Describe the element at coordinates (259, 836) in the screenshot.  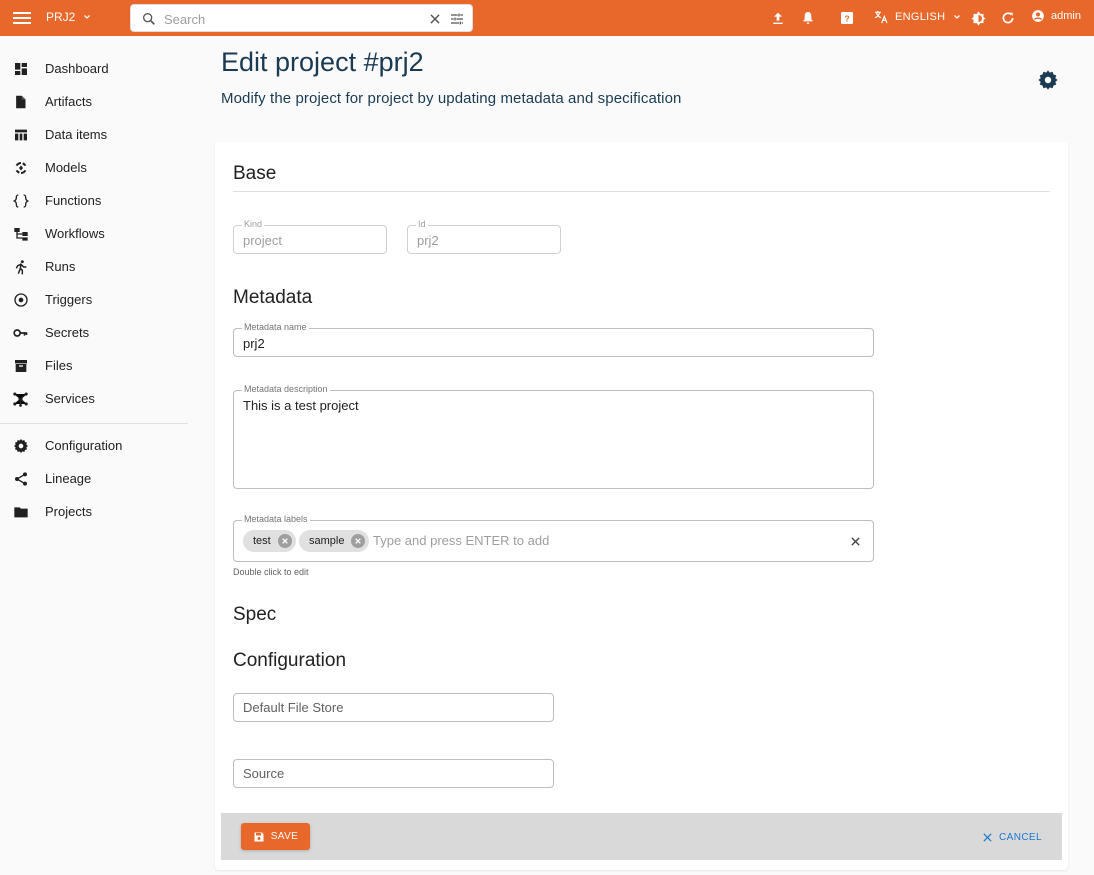
I see `save-icon` at that location.